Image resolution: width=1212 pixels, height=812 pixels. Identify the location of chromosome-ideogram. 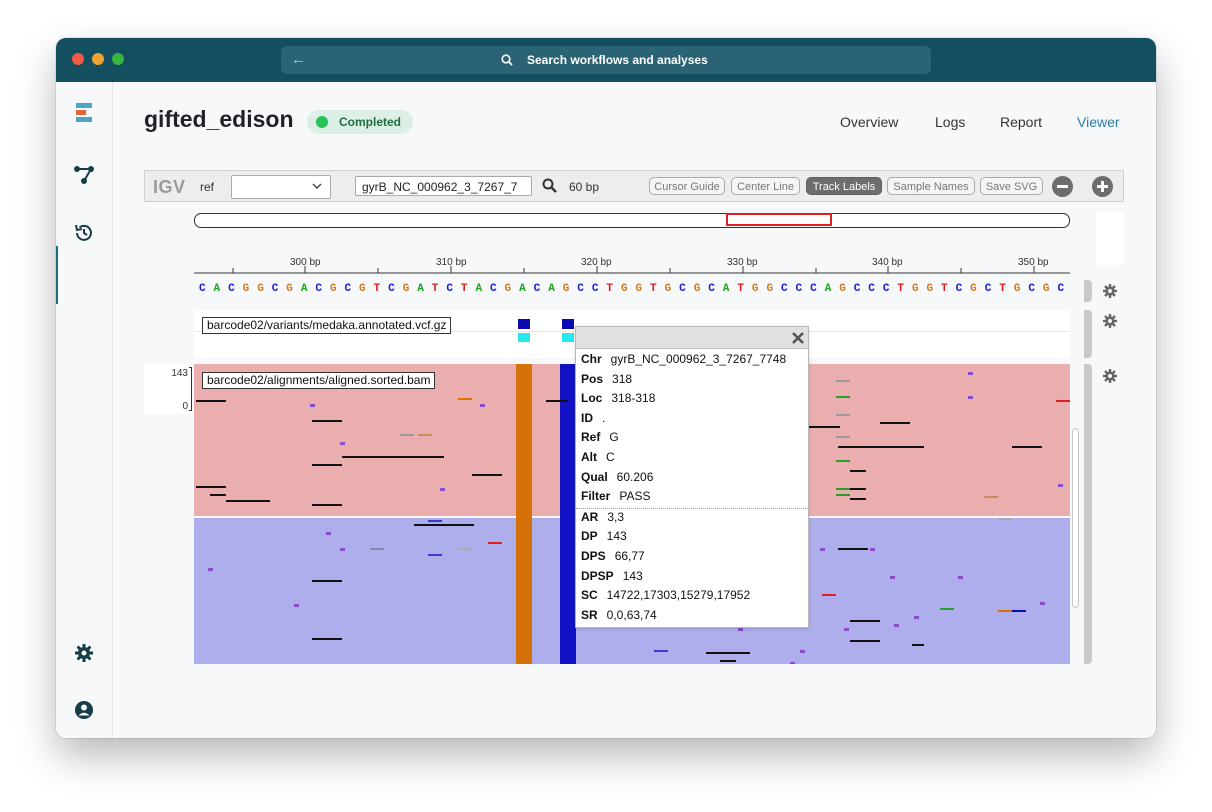
(632, 220).